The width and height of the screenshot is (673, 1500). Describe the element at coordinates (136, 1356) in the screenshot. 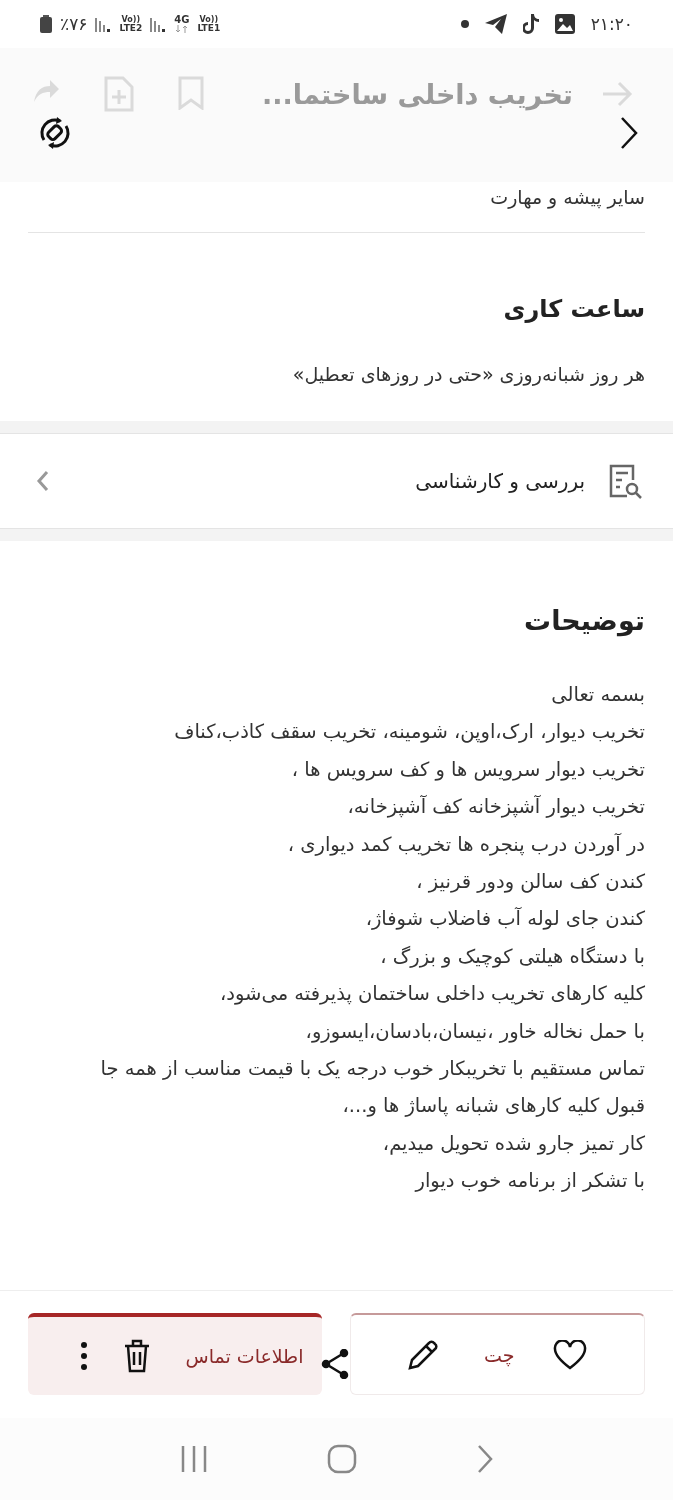

I see `trash-icon` at that location.